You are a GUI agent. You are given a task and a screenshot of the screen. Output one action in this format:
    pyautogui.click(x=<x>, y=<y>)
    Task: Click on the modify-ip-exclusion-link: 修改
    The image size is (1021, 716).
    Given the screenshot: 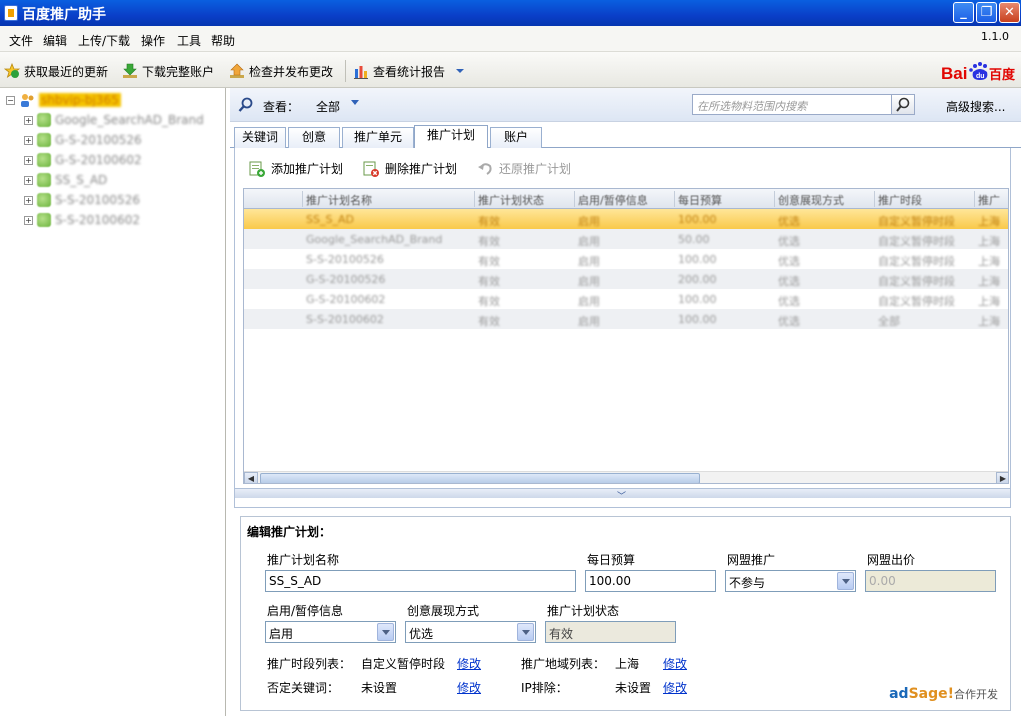 What is the action you would take?
    pyautogui.click(x=675, y=687)
    